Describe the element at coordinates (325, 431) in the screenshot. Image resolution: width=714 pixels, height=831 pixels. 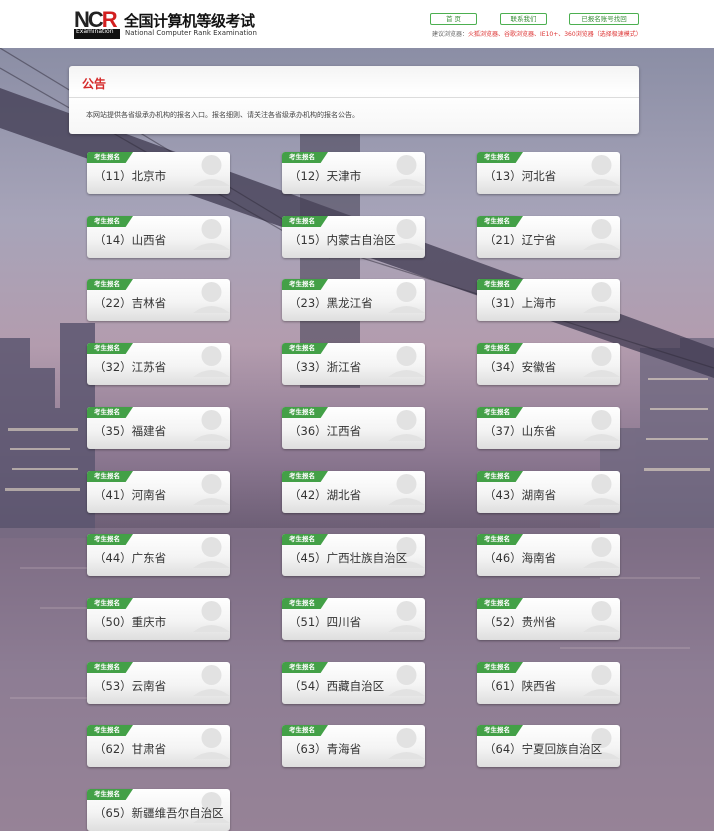
I see `province-label: （36）江西省` at that location.